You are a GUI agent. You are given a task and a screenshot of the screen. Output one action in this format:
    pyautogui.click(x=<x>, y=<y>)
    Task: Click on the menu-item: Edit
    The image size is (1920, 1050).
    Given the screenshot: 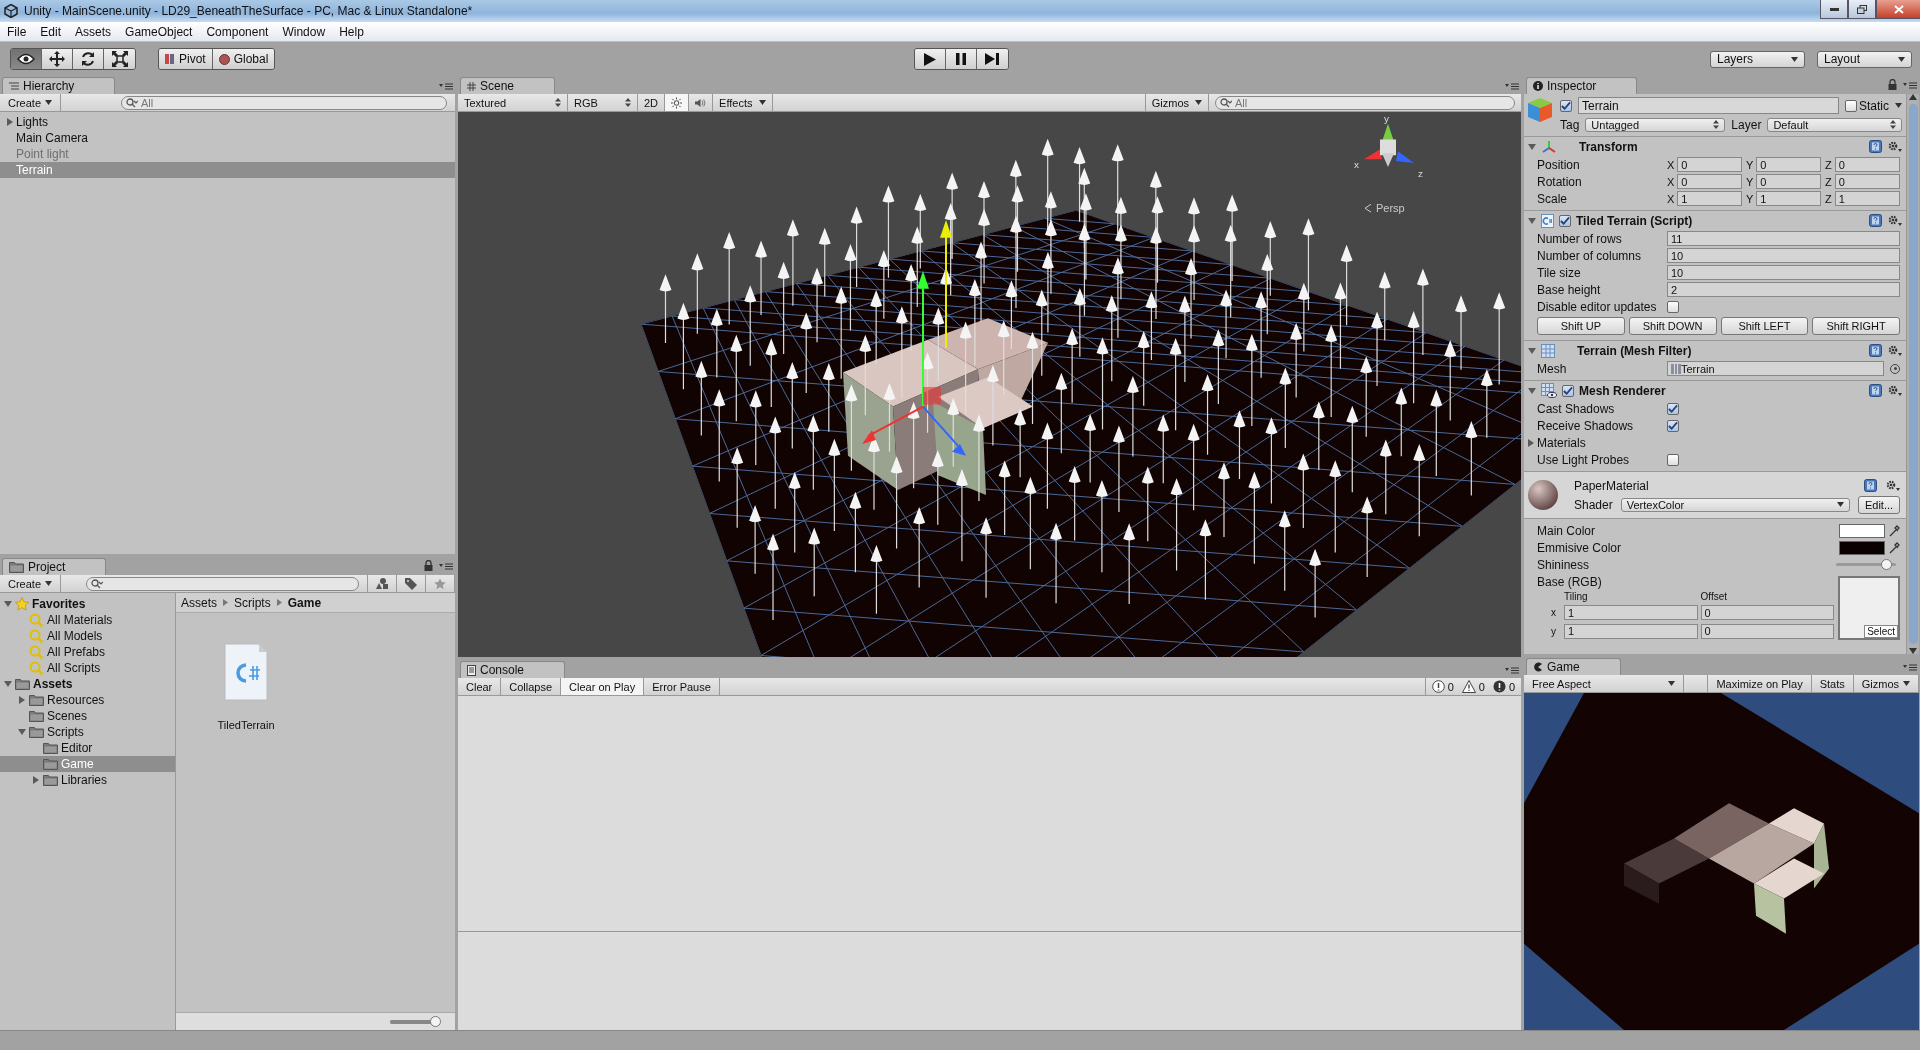 What is the action you would take?
    pyautogui.click(x=51, y=31)
    